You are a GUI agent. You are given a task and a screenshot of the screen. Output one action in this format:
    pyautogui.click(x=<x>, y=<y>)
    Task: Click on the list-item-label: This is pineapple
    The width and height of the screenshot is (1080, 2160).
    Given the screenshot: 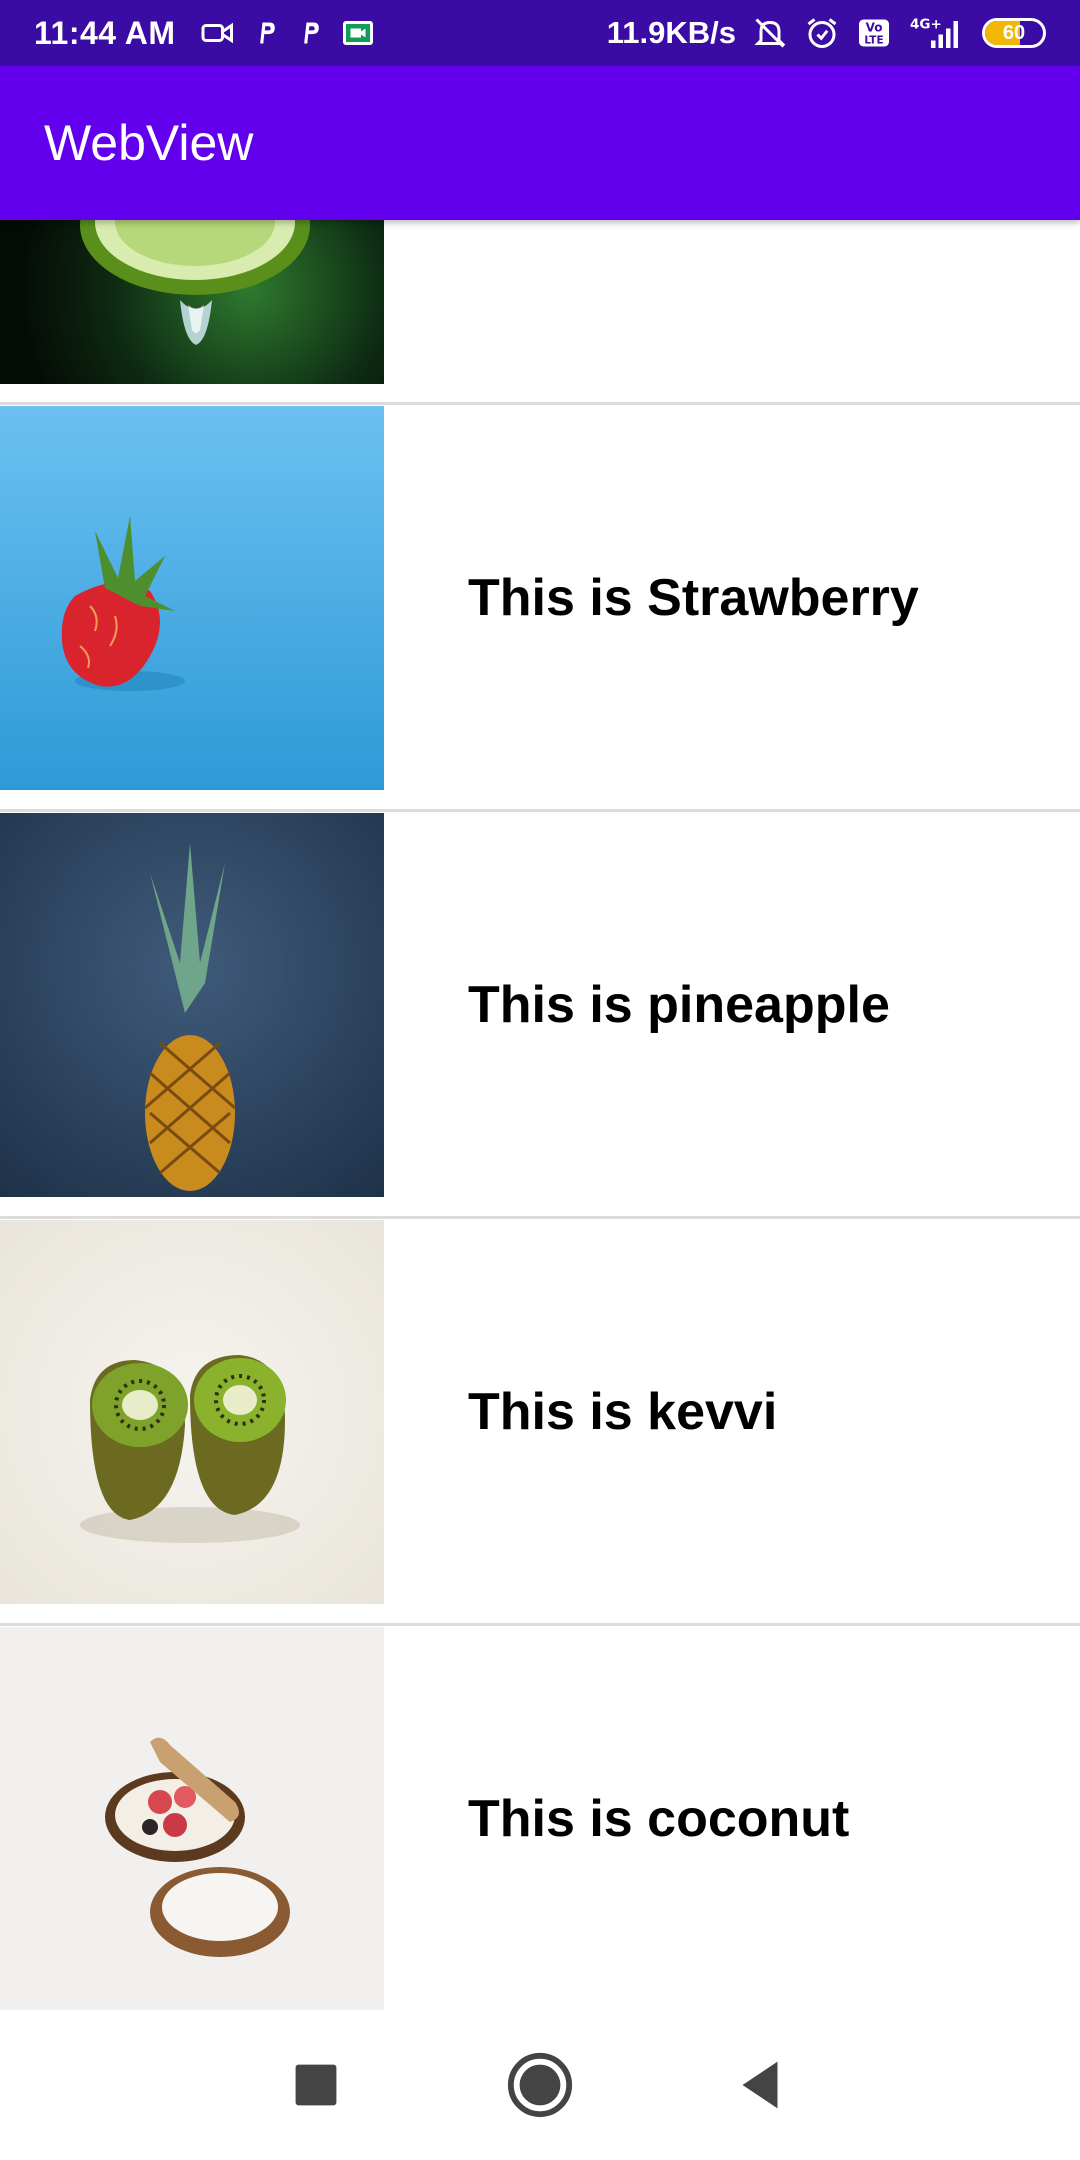 What is the action you would take?
    pyautogui.click(x=679, y=1005)
    